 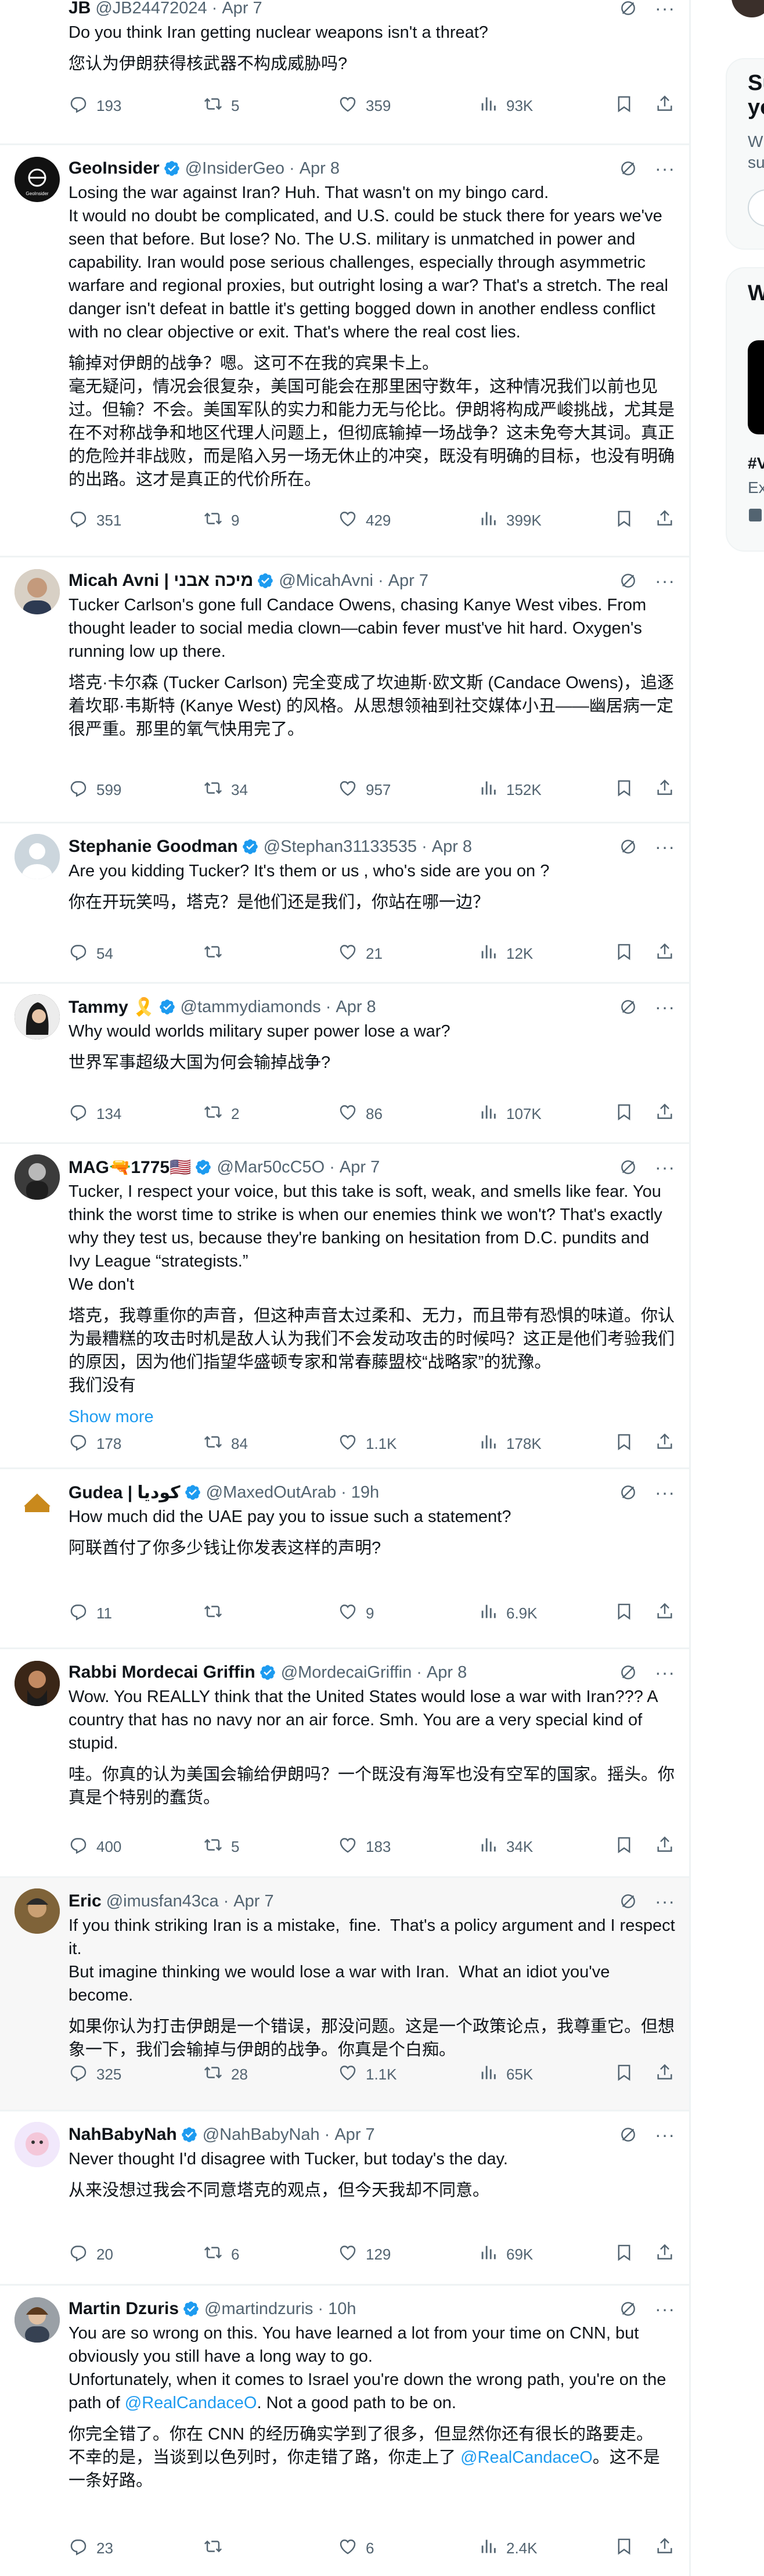 What do you see at coordinates (360, 954) in the screenshot?
I see `like-button: 21` at bounding box center [360, 954].